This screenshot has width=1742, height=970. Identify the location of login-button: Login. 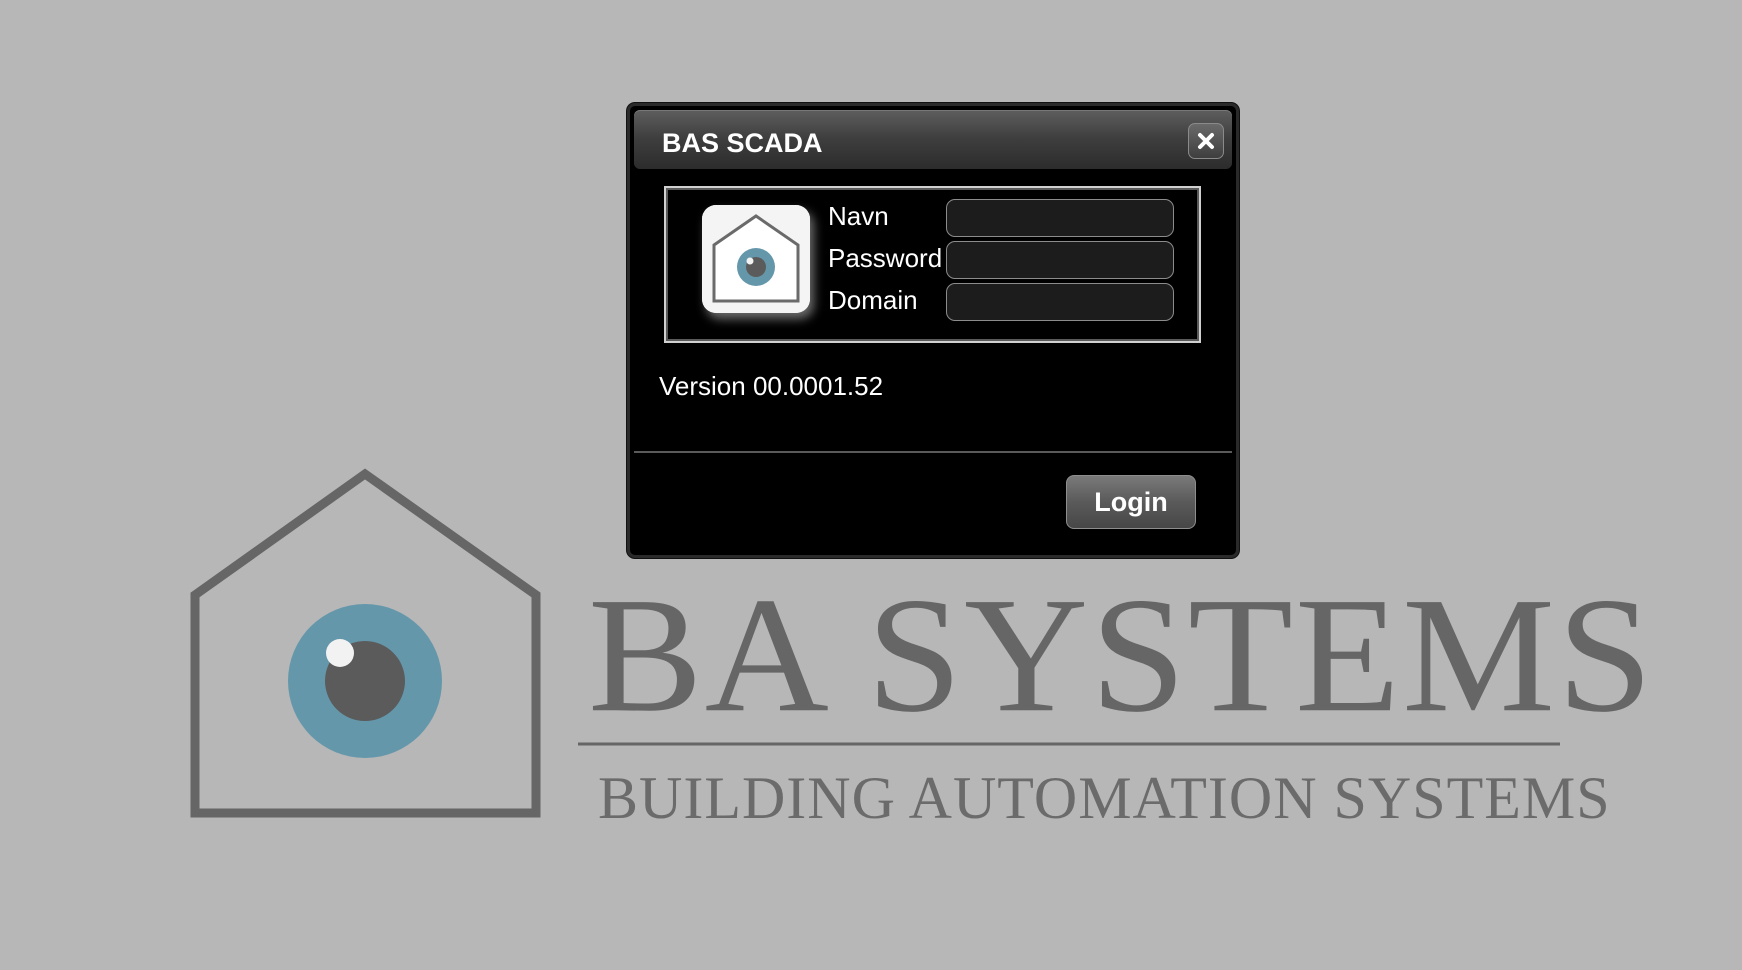
(1131, 502).